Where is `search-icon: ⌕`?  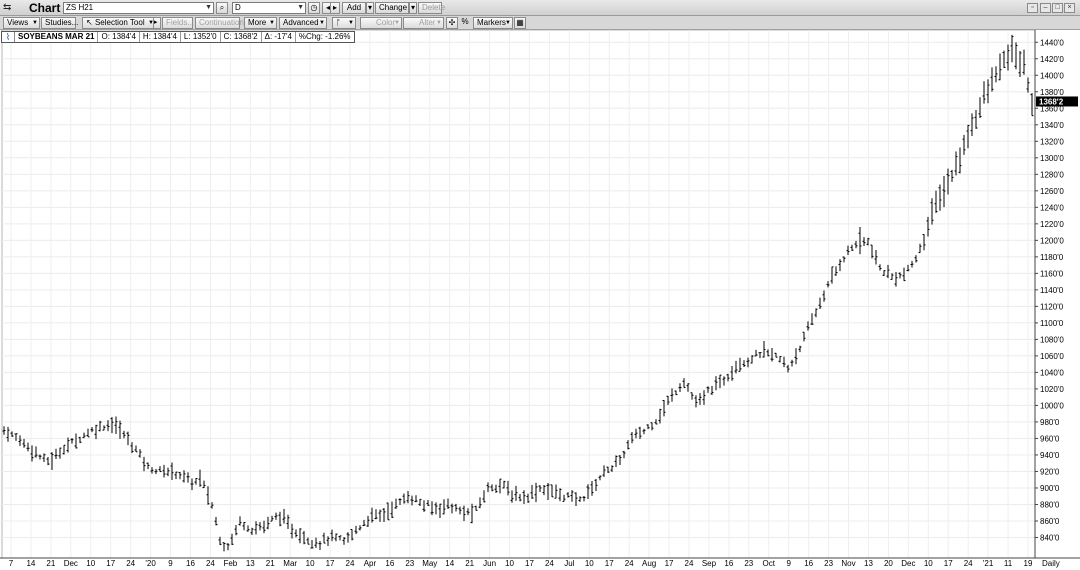 search-icon: ⌕ is located at coordinates (222, 8).